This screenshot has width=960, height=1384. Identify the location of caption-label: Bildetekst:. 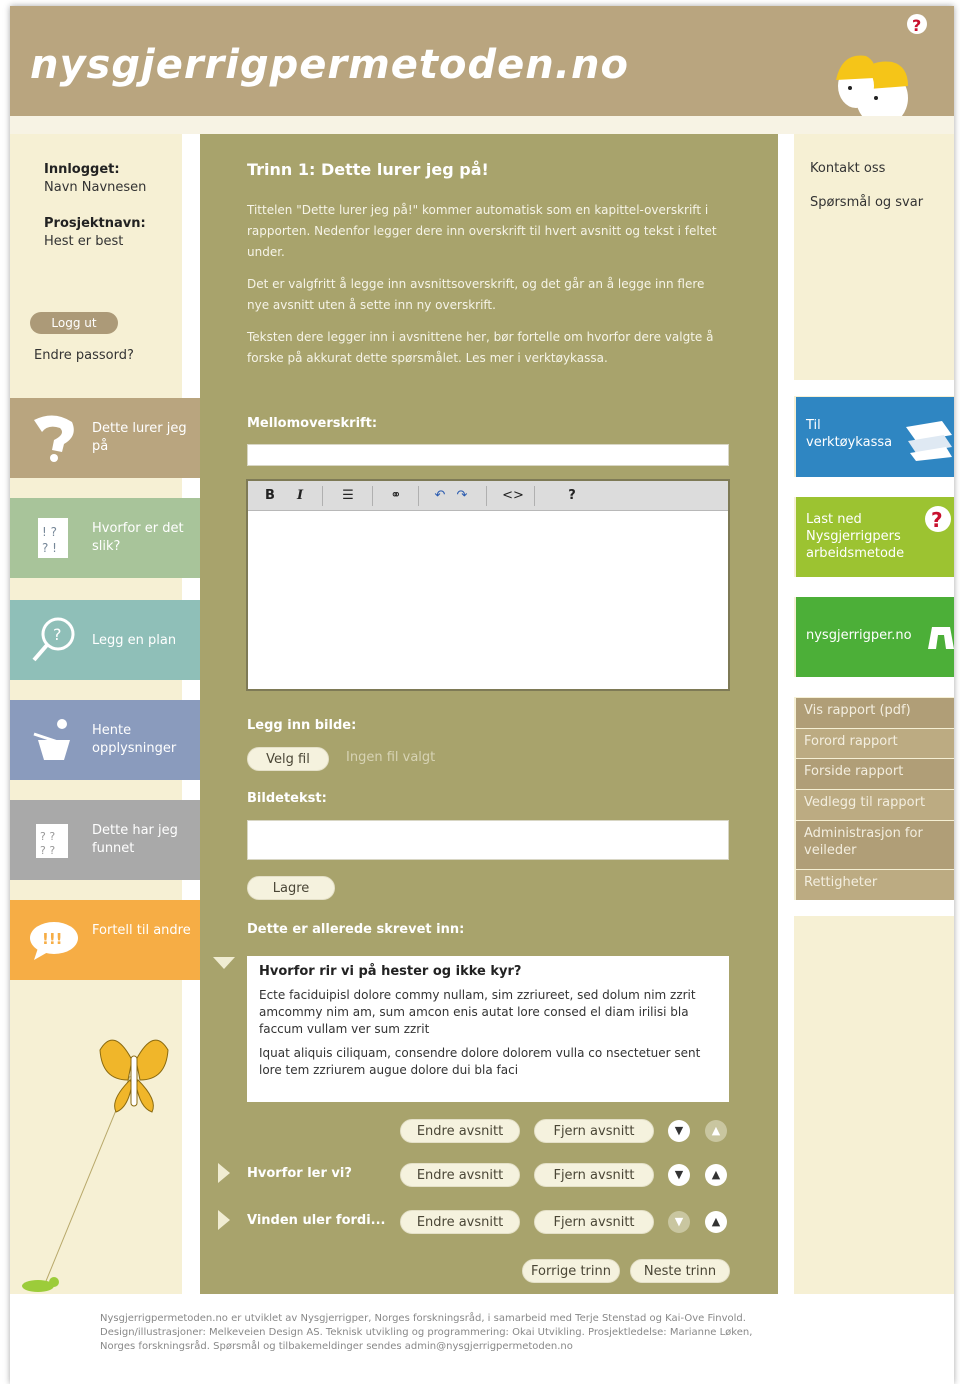
(287, 798).